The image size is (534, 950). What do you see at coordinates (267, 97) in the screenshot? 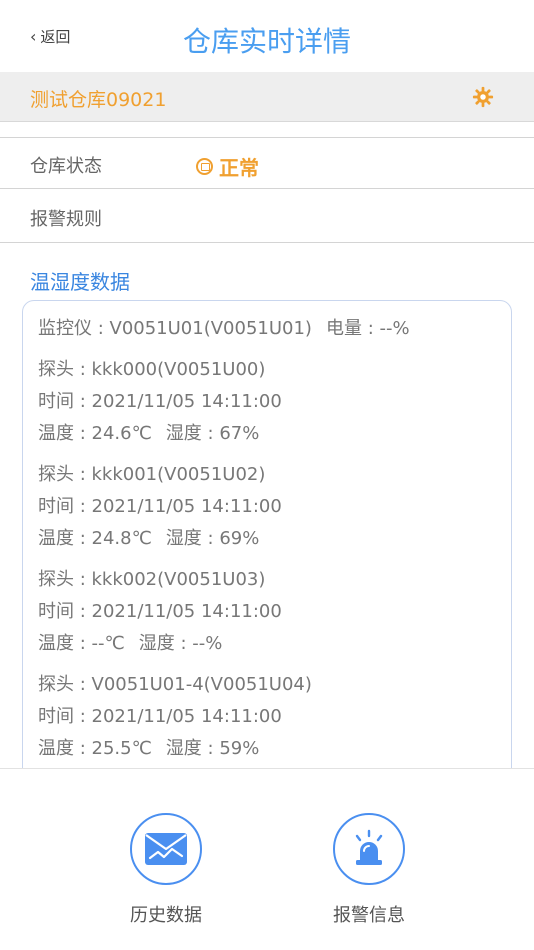
I see `warehouse-bar: 测试仓库09021` at bounding box center [267, 97].